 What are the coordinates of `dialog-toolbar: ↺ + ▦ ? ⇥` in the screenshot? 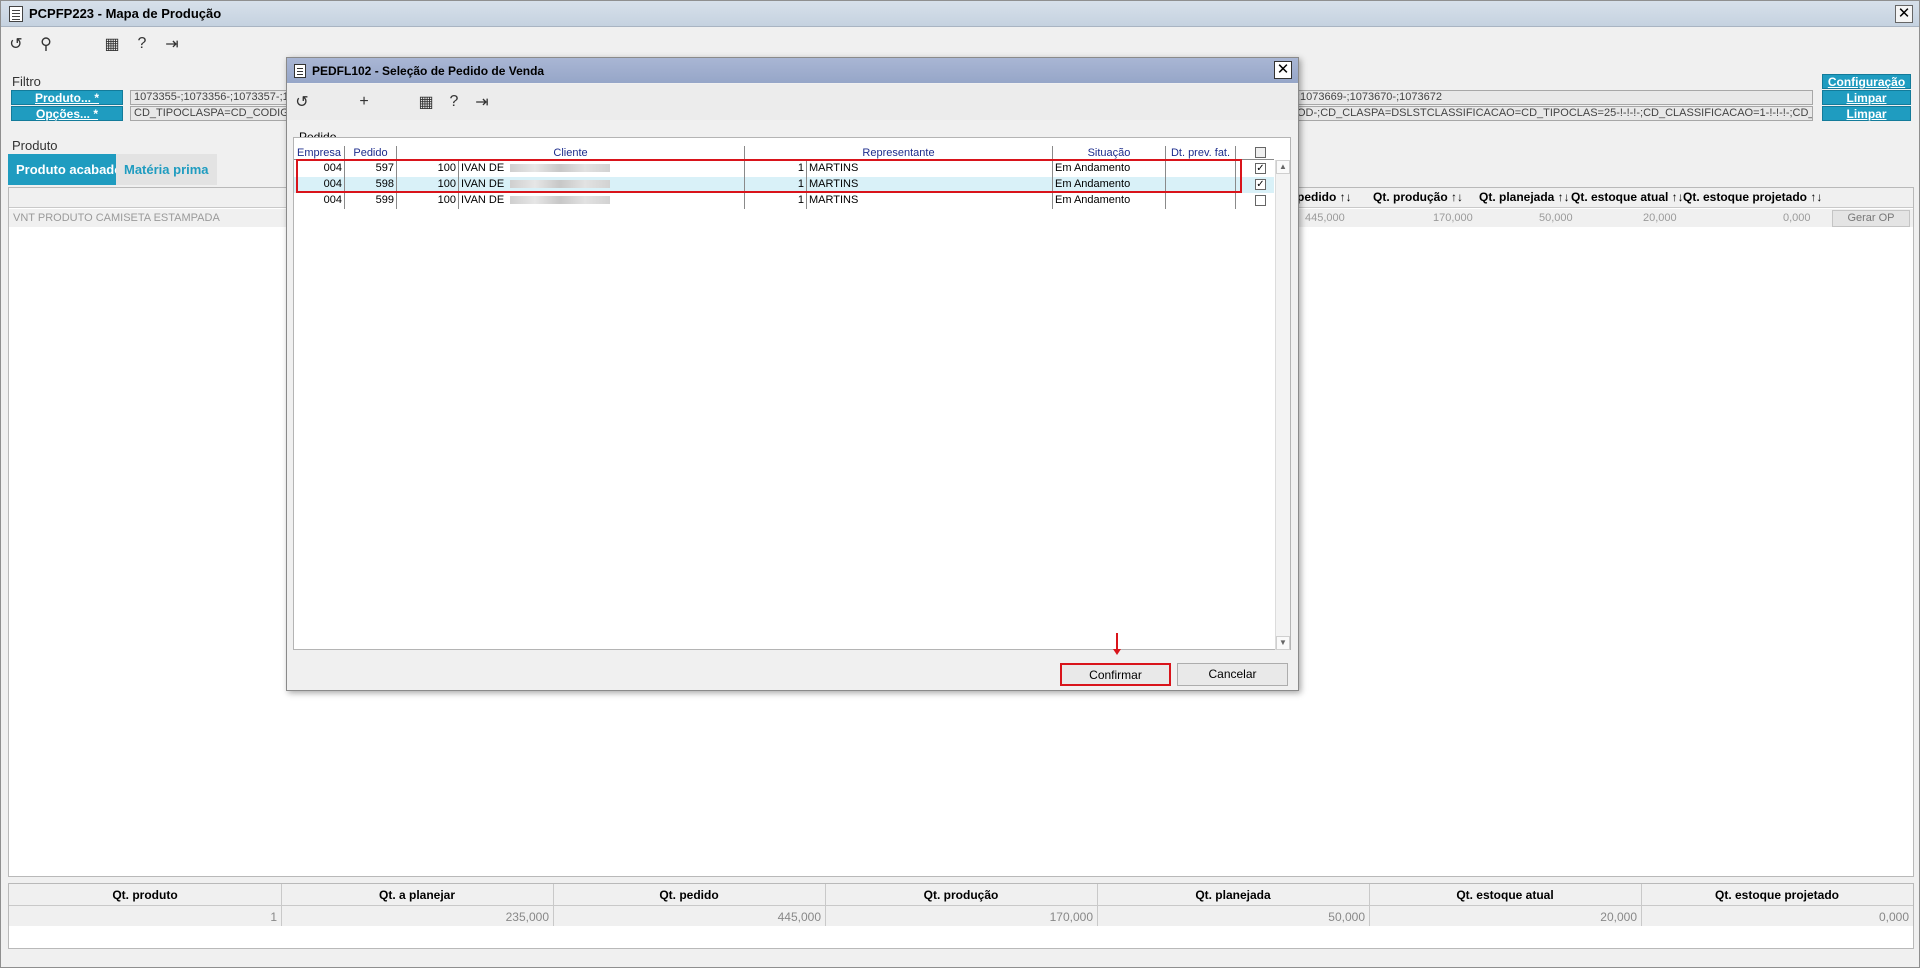 It's located at (792, 102).